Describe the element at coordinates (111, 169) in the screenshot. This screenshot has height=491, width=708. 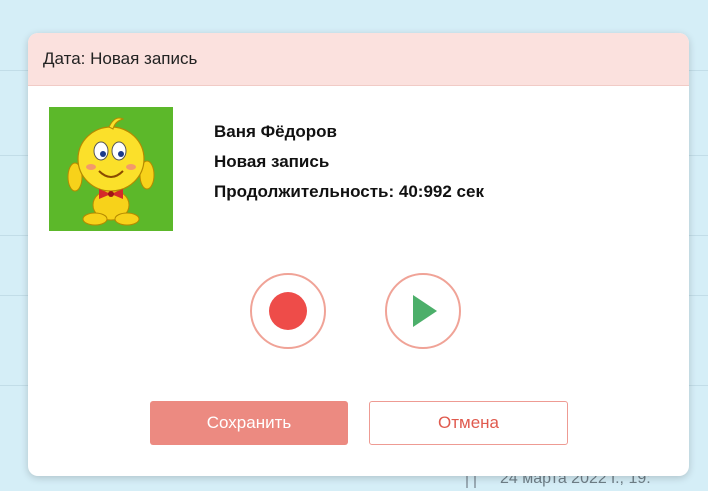
I see `smiley-character-icon` at that location.